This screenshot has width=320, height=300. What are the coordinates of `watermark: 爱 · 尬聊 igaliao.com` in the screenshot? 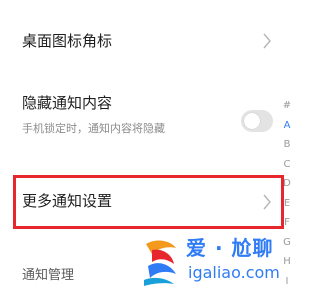 It's located at (215, 264).